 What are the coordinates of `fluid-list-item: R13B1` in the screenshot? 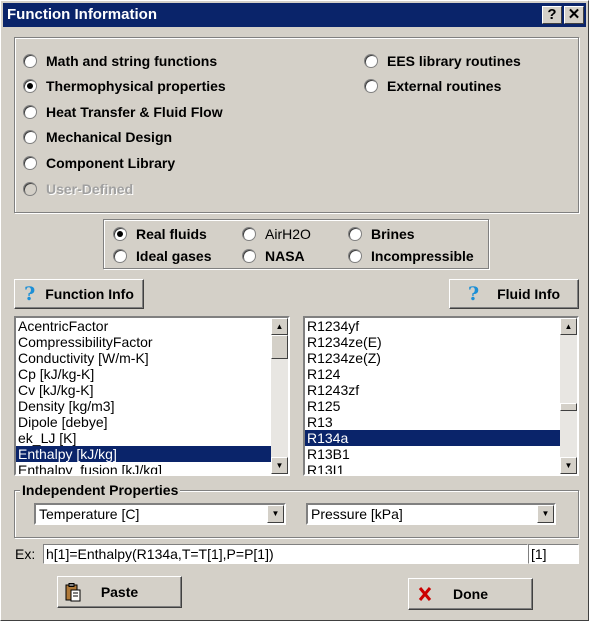 It's located at (432, 454).